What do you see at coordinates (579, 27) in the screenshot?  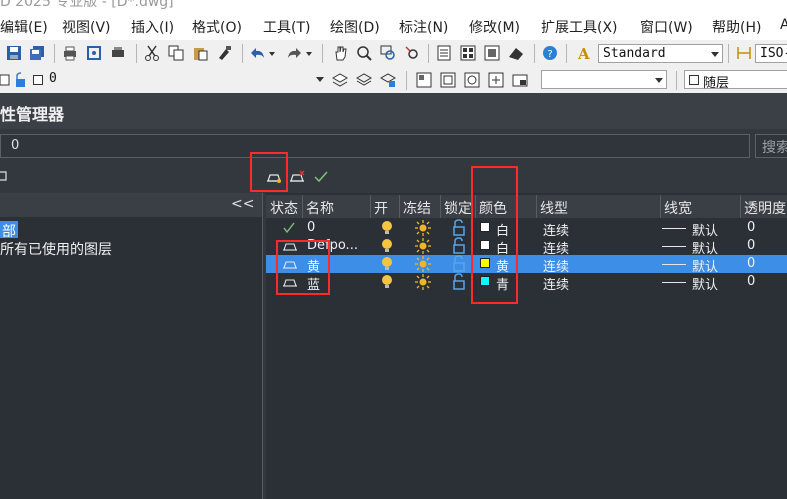 I see `menu-item-8: 扩展工具(X)` at bounding box center [579, 27].